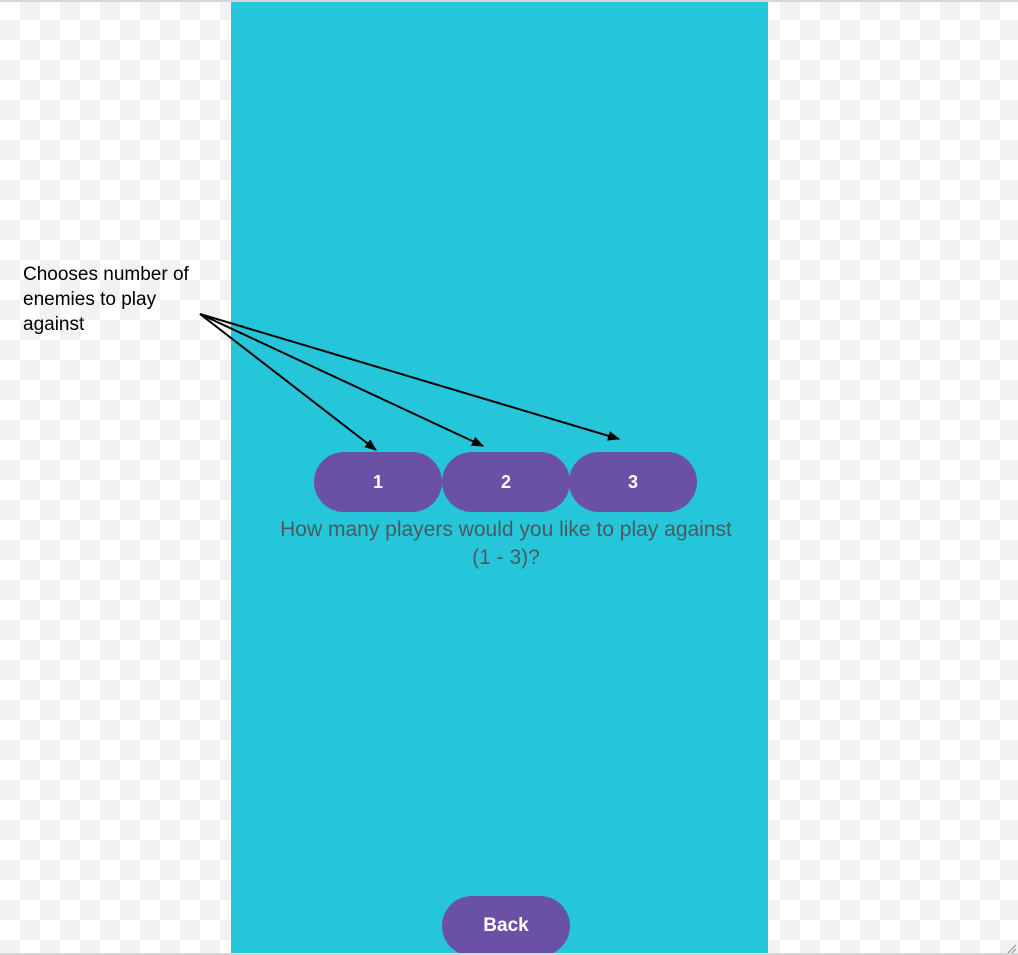 Image resolution: width=1018 pixels, height=955 pixels. What do you see at coordinates (506, 482) in the screenshot?
I see `player-count-2-button: 2` at bounding box center [506, 482].